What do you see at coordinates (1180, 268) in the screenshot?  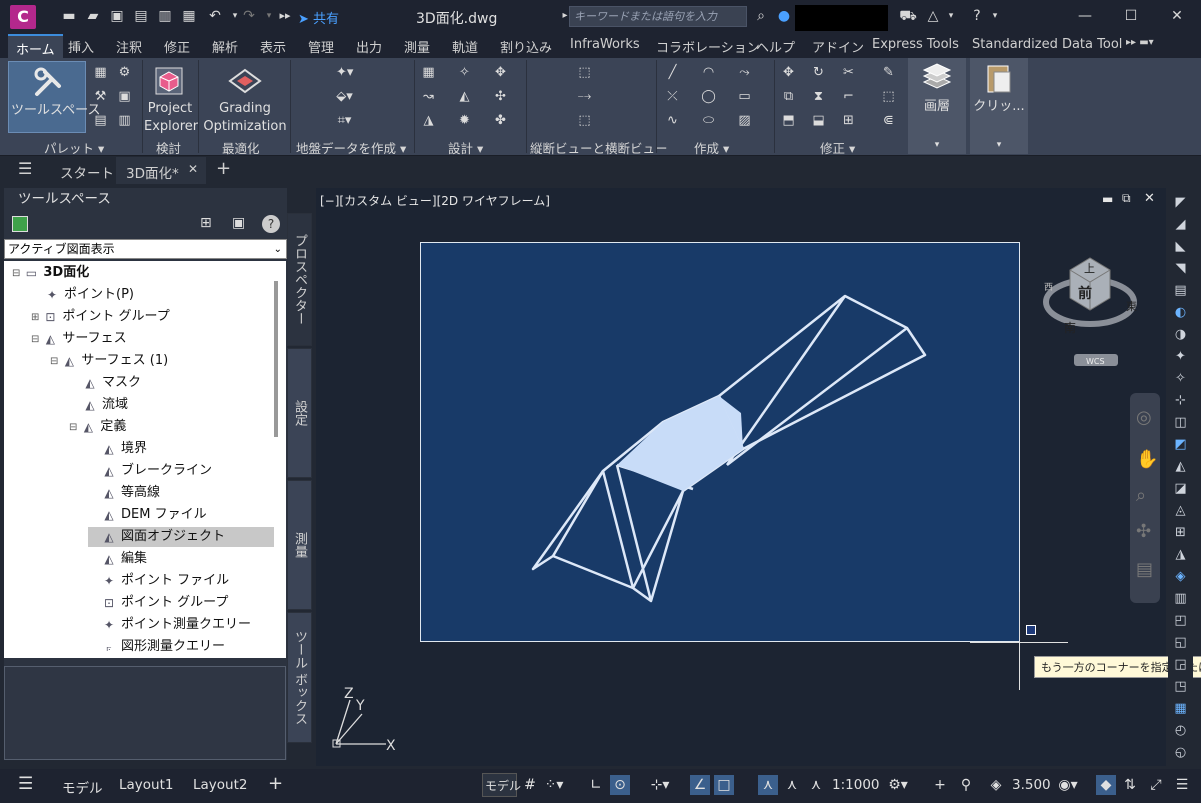 I see `civil-tool-icon: ◥` at bounding box center [1180, 268].